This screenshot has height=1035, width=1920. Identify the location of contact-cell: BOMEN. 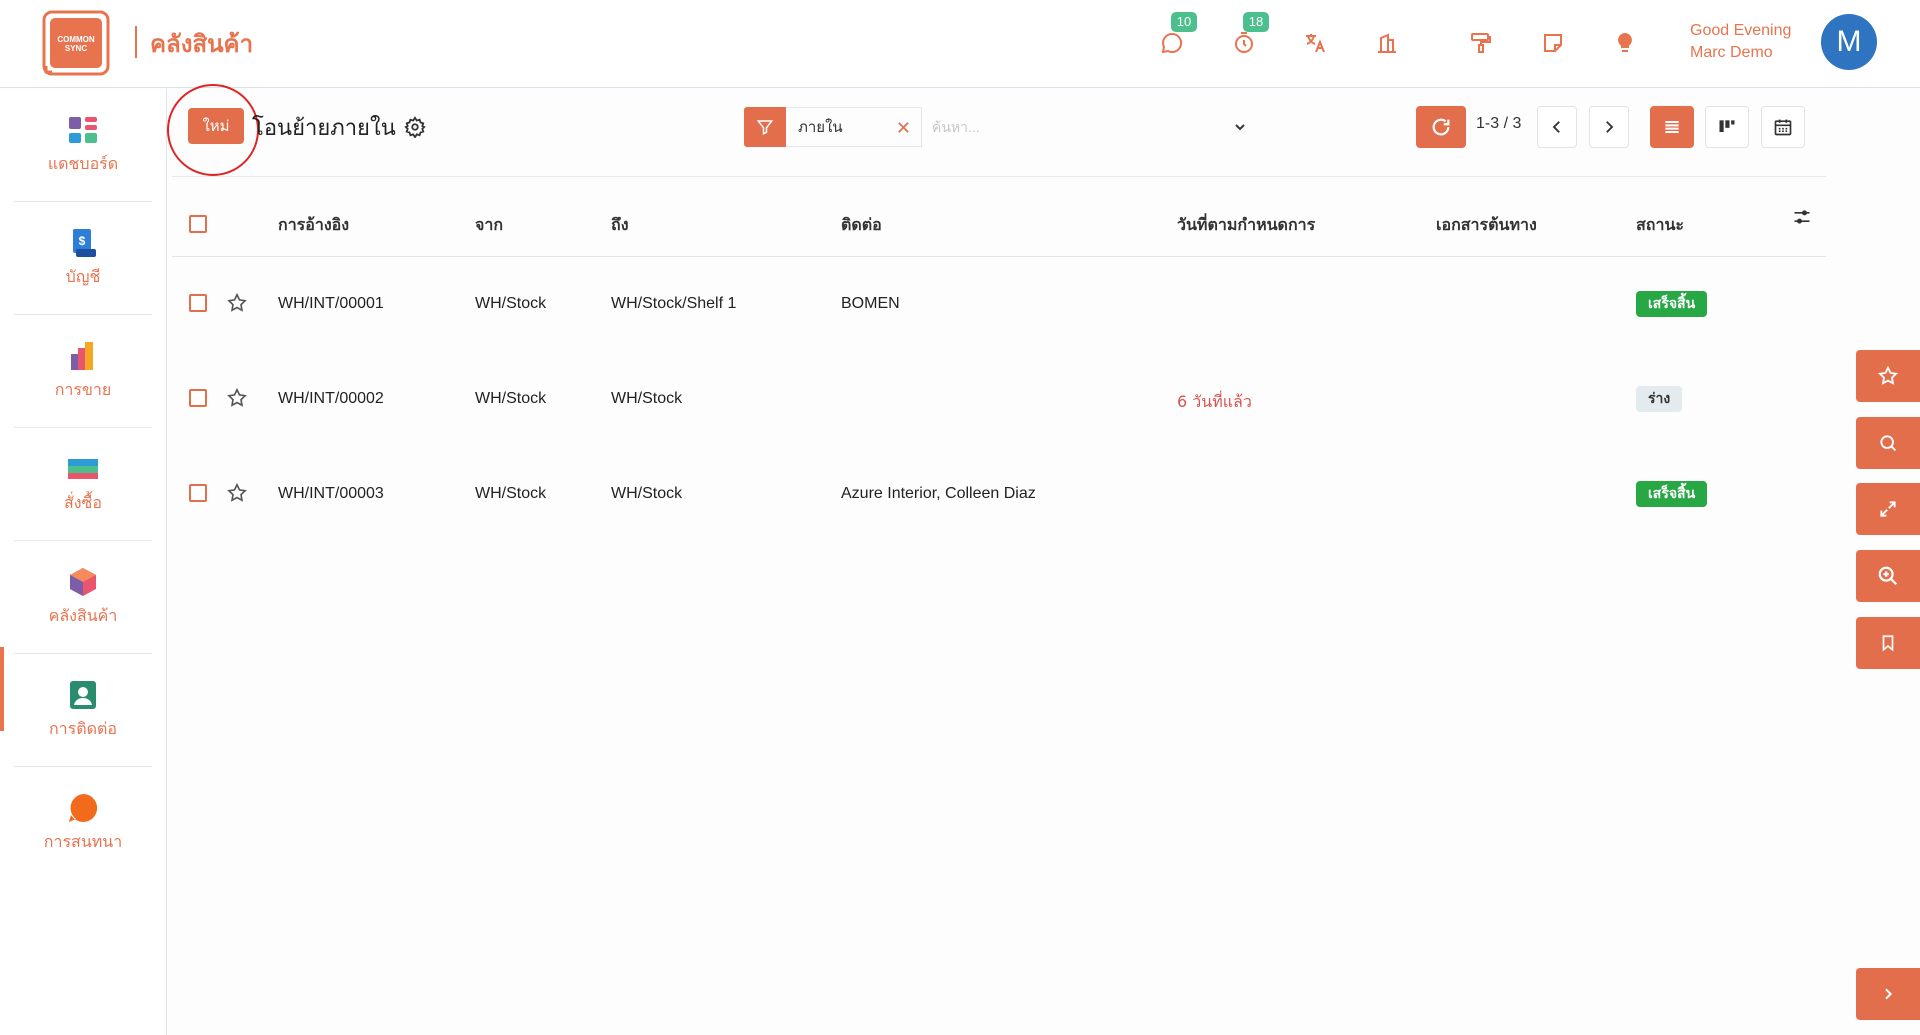
(870, 303).